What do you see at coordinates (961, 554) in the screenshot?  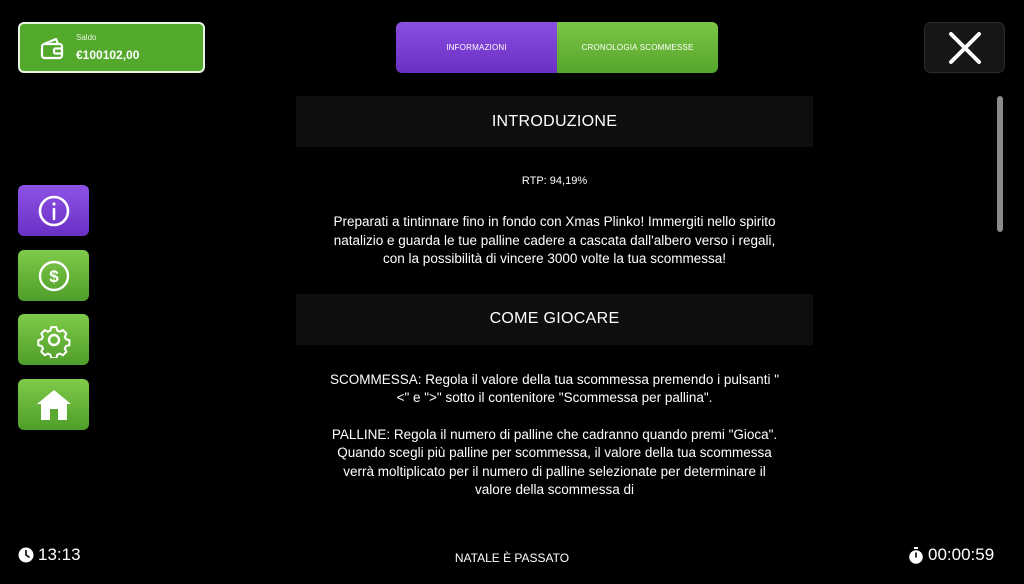 I see `session-timer-value: 00:00:59` at bounding box center [961, 554].